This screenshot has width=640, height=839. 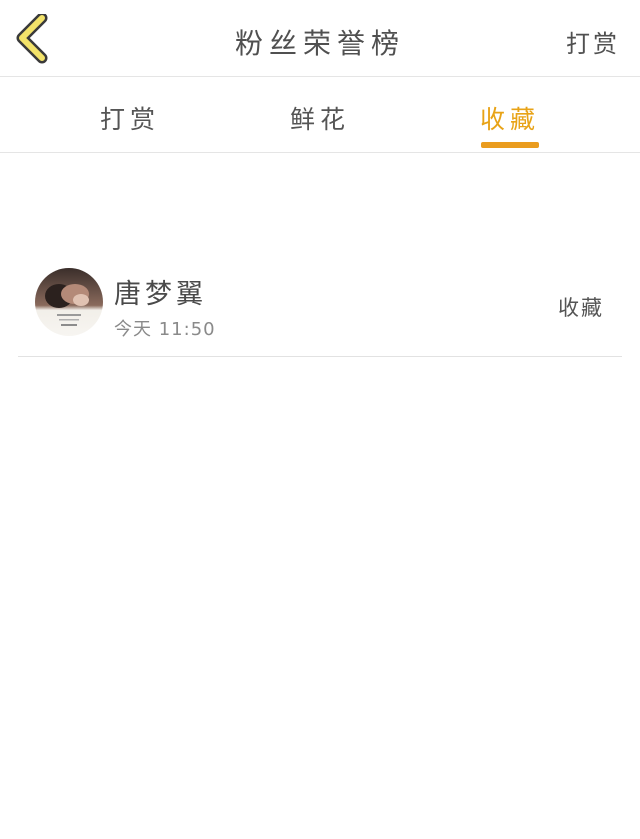 What do you see at coordinates (319, 119) in the screenshot?
I see `tab-label: 鲜花` at bounding box center [319, 119].